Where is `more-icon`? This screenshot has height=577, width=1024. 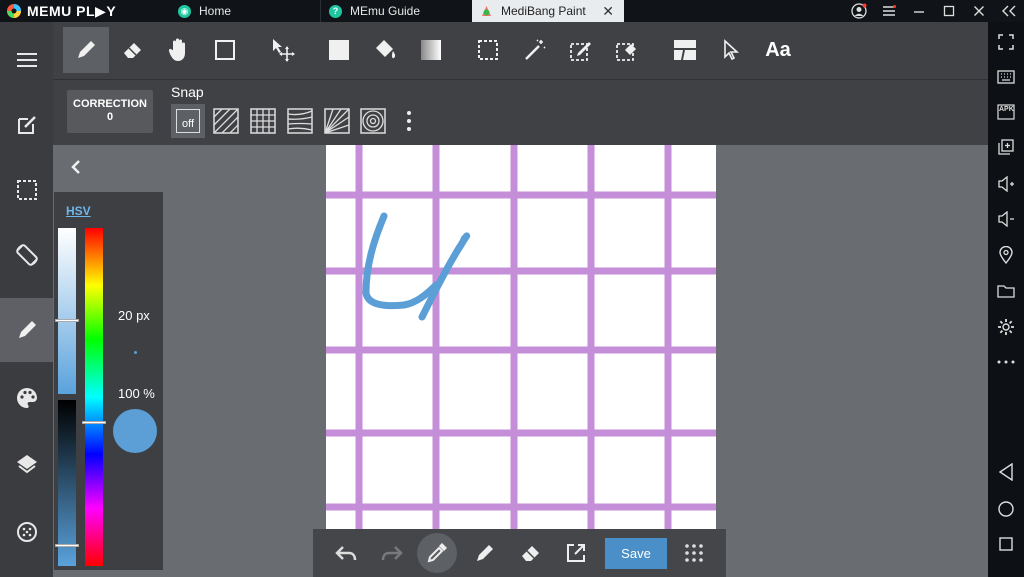
more-icon is located at coordinates (1006, 362).